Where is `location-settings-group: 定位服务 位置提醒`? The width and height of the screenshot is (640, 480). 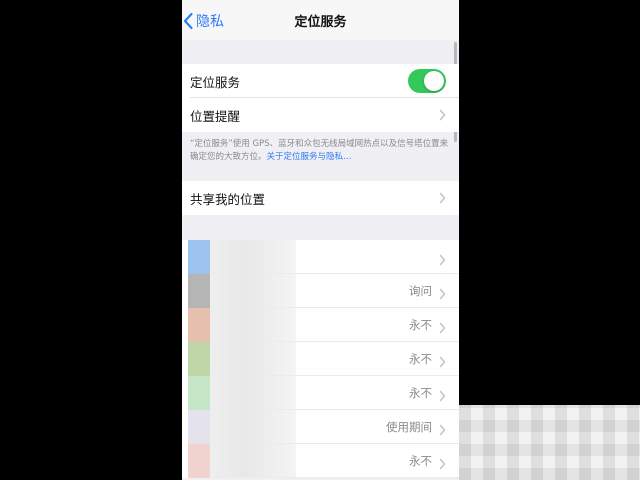 location-settings-group: 定位服务 位置提醒 is located at coordinates (320, 98).